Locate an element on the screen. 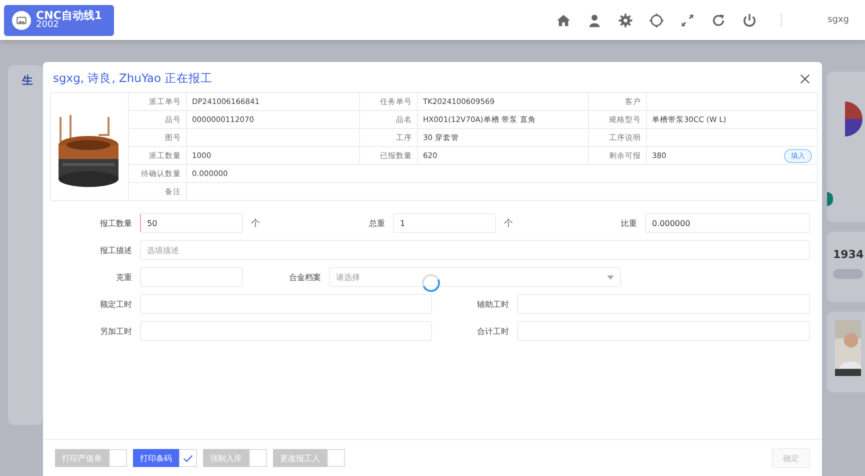  check-icon is located at coordinates (188, 458).